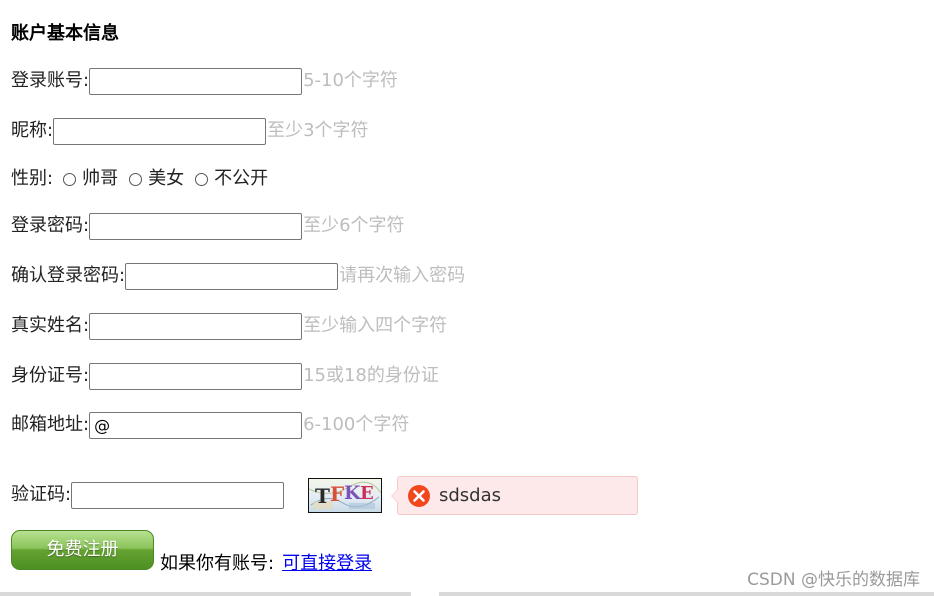 This screenshot has width=934, height=596. What do you see at coordinates (232, 276) in the screenshot?
I see `confirm-password-input` at bounding box center [232, 276].